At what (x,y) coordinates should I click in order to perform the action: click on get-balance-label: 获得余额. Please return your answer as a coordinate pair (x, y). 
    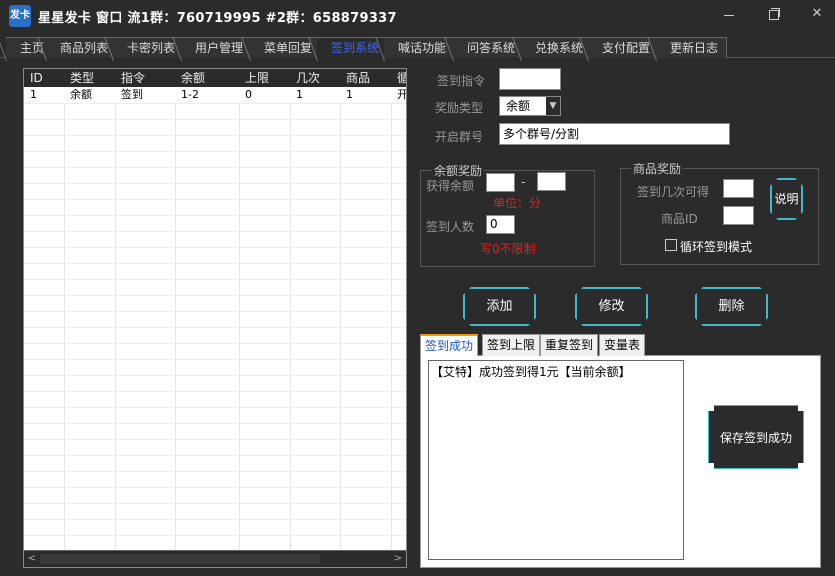
    Looking at the image, I should click on (450, 186).